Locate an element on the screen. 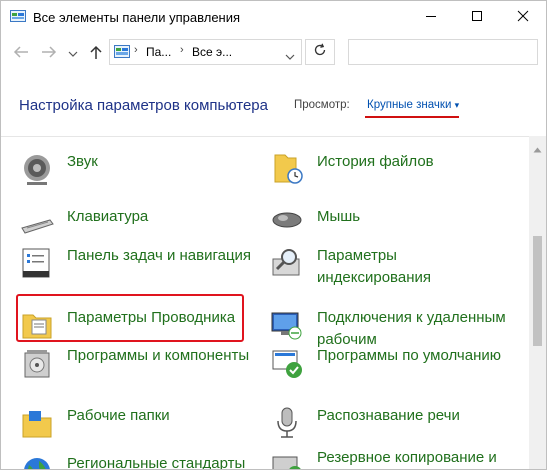  remote-desktop-icon is located at coordinates (287, 325).